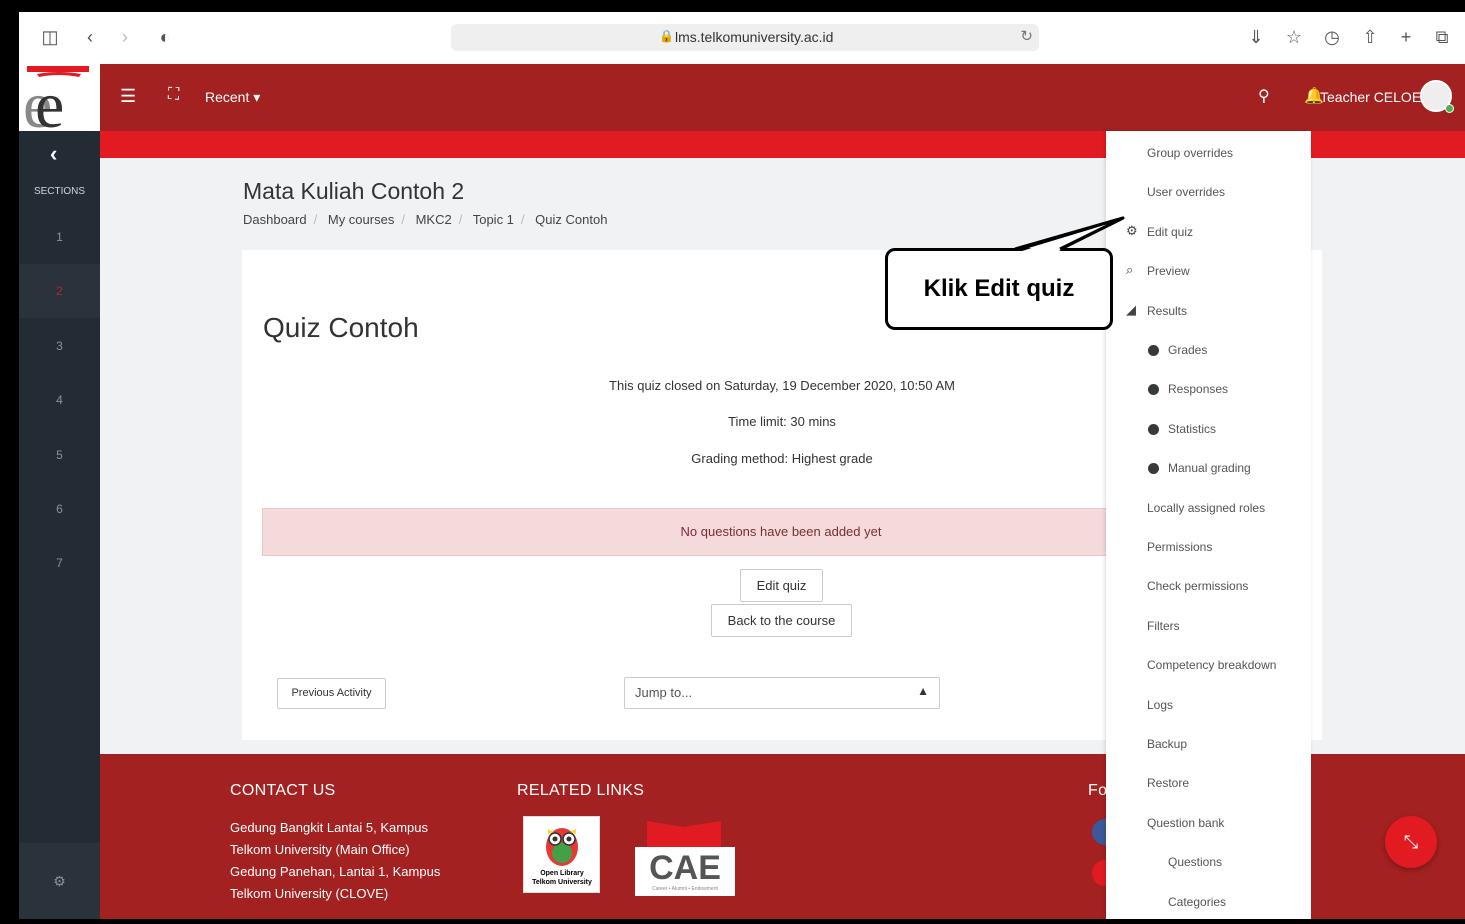 Image resolution: width=1465 pixels, height=924 pixels. I want to click on menu-item-label: Restore, so click(1168, 783).